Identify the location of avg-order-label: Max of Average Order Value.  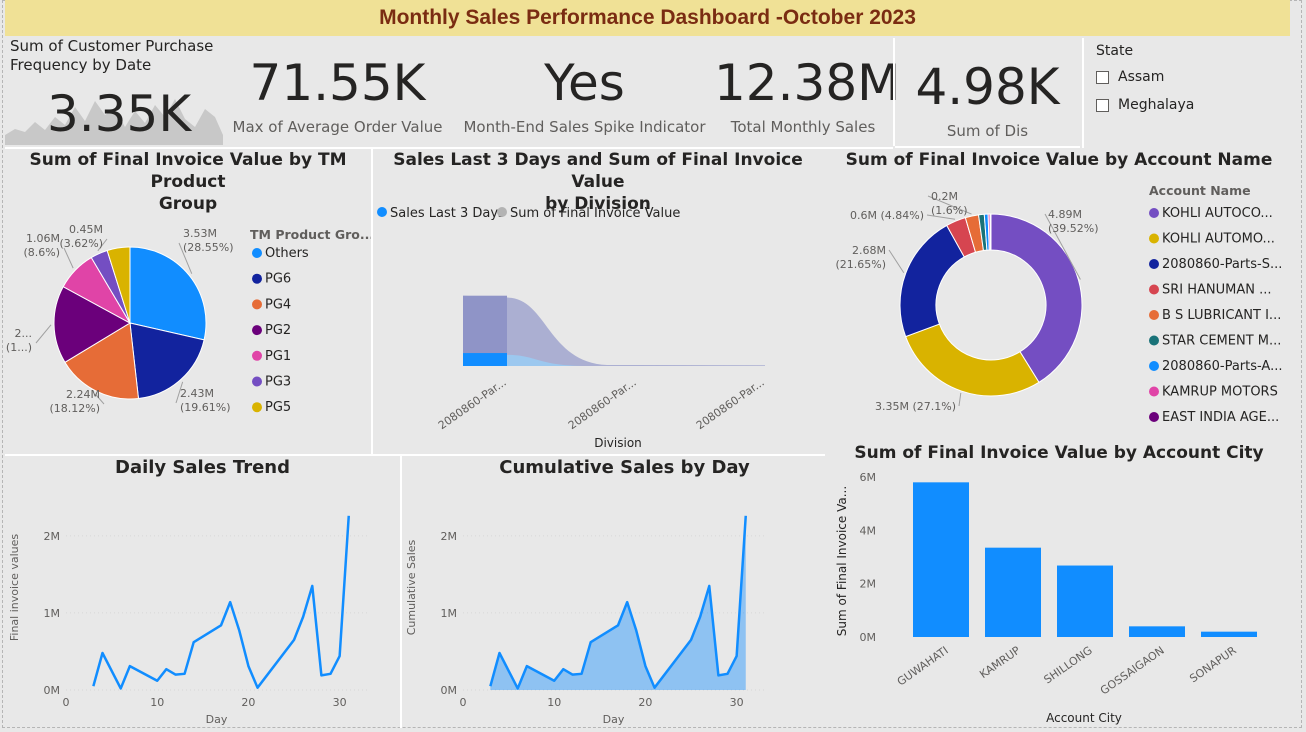
(337, 127).